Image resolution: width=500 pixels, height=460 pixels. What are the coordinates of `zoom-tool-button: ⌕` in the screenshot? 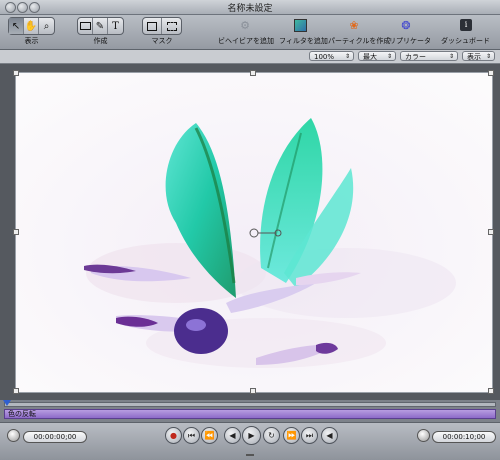 It's located at (46, 26).